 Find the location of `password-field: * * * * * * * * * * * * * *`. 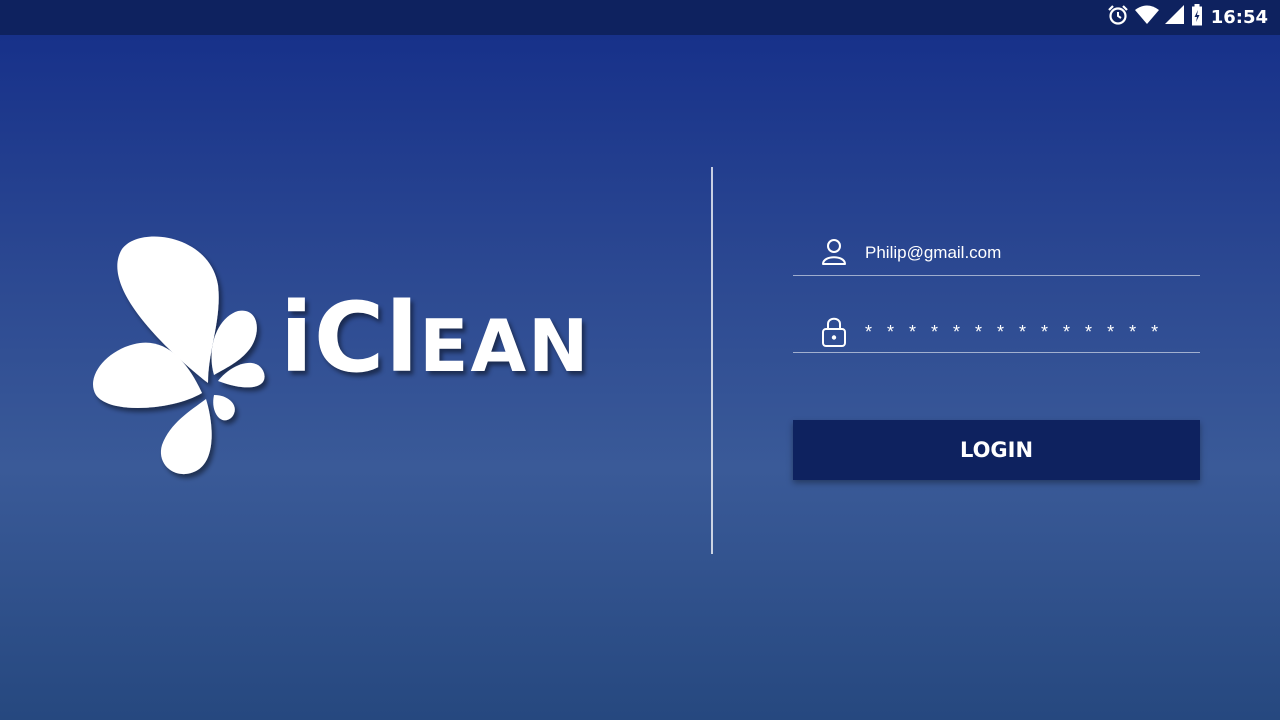

password-field: * * * * * * * * * * * * * * is located at coordinates (996, 329).